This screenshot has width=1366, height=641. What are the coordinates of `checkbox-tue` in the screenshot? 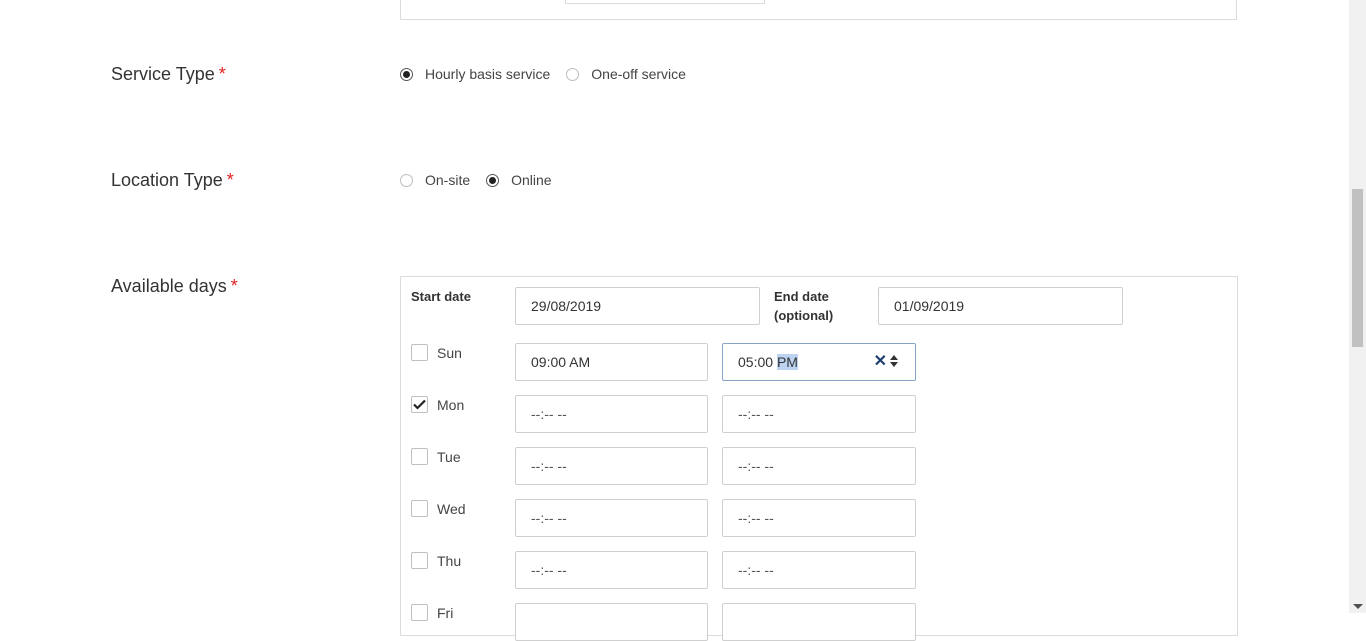 It's located at (419, 456).